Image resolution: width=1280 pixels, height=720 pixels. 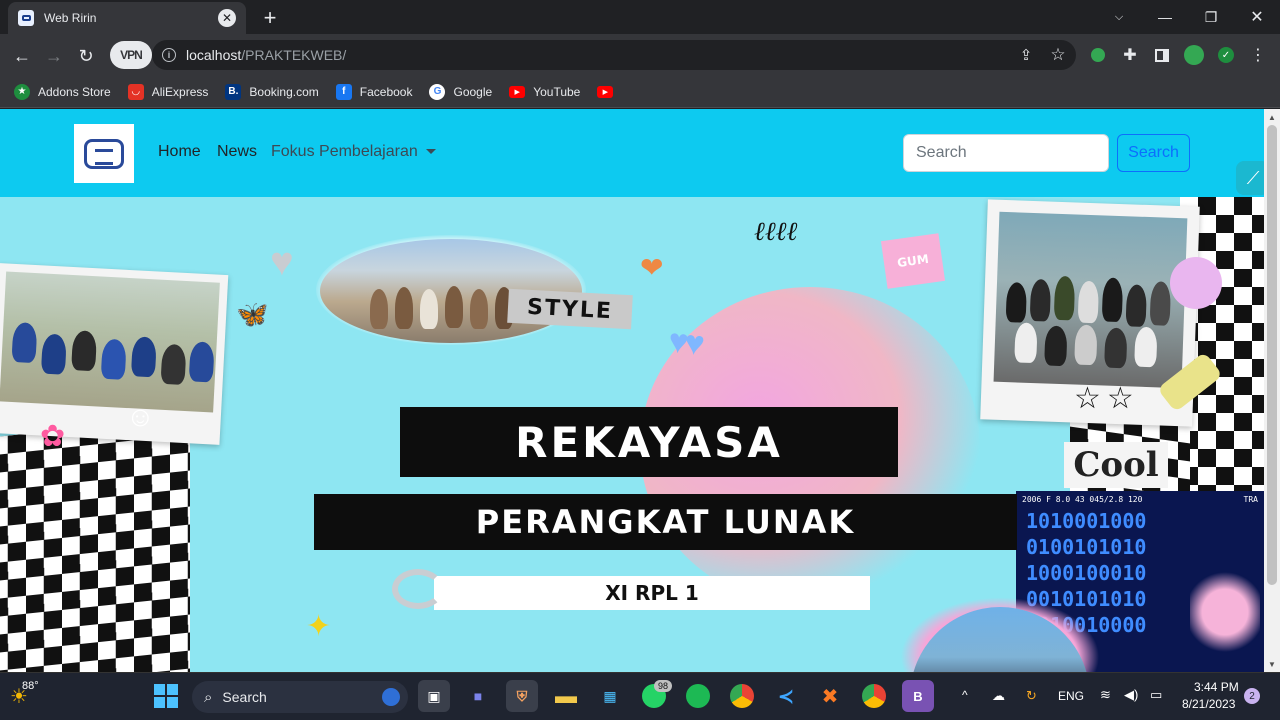 I want to click on taskbar-search: ⌕ Search, so click(x=300, y=697).